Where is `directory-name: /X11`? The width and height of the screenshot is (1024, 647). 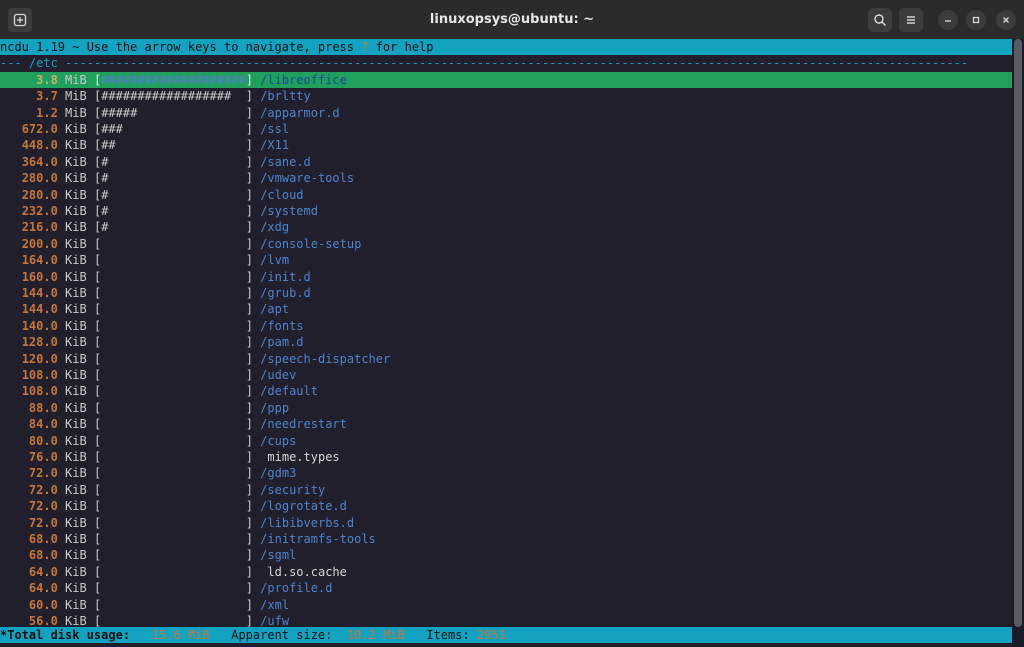
directory-name: /X11 is located at coordinates (275, 145).